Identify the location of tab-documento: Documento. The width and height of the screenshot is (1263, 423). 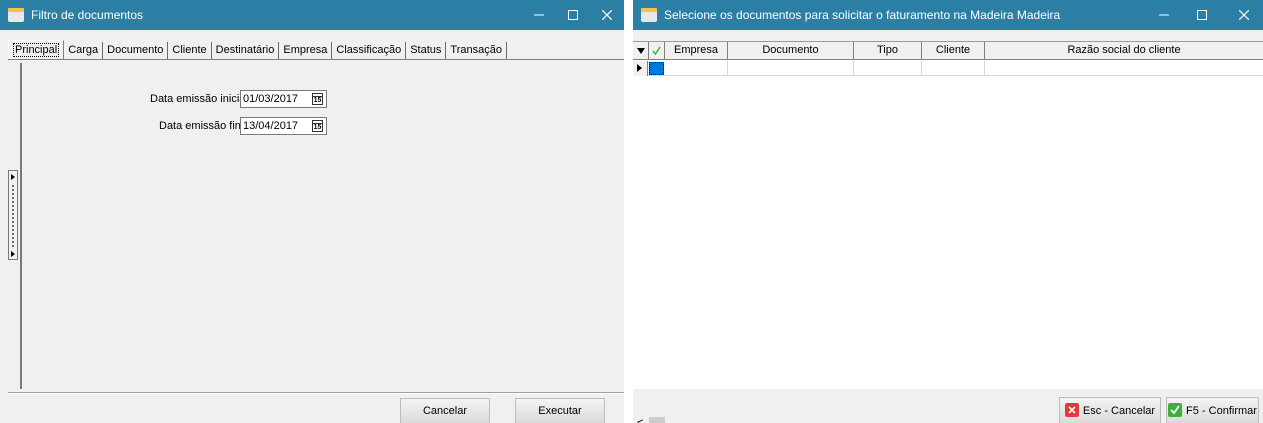
(136, 50).